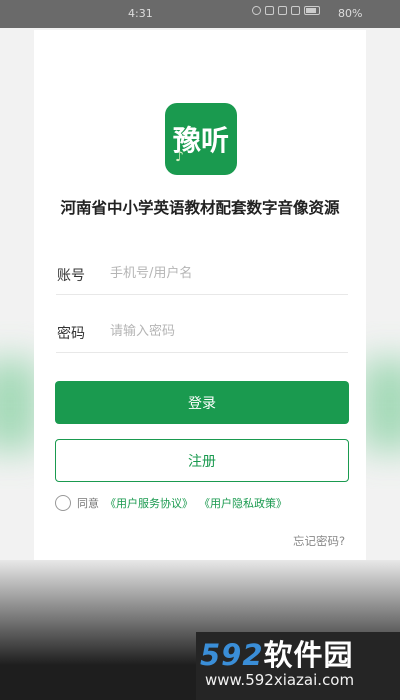 The image size is (400, 700). What do you see at coordinates (256, 10) in the screenshot?
I see `eye-icon` at bounding box center [256, 10].